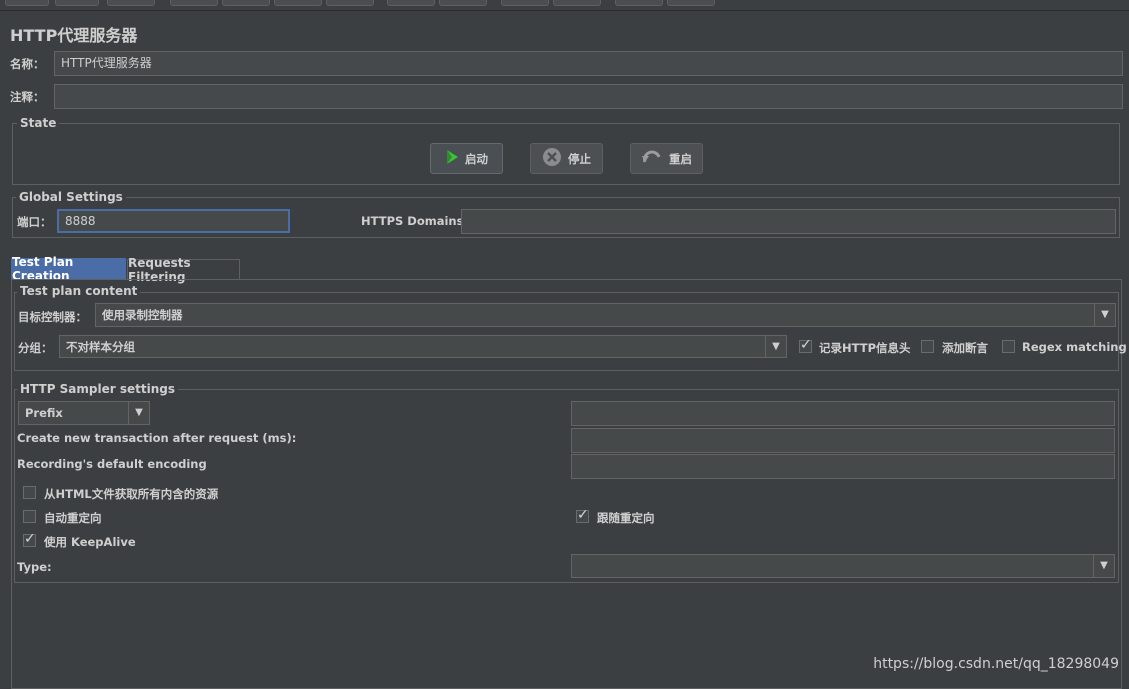 This screenshot has width=1129, height=689. What do you see at coordinates (552, 158) in the screenshot?
I see `stop-icon` at bounding box center [552, 158].